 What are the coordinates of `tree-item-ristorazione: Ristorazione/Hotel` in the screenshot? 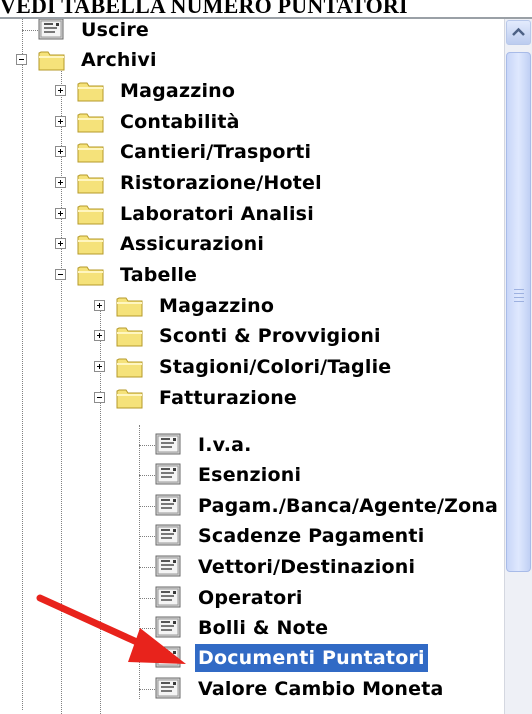 It's located at (190, 183).